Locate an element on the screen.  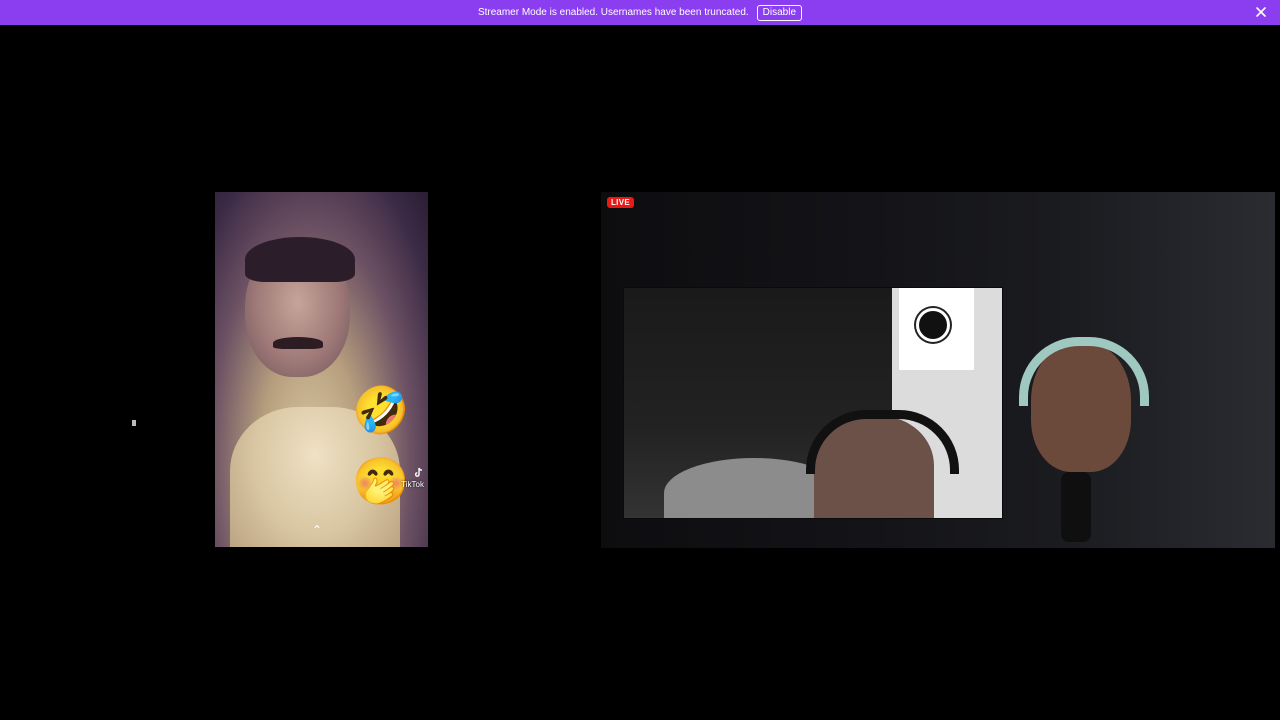
shared-clip-video: 🤣 🤭 TikTok ⌃ is located at coordinates (321, 369).